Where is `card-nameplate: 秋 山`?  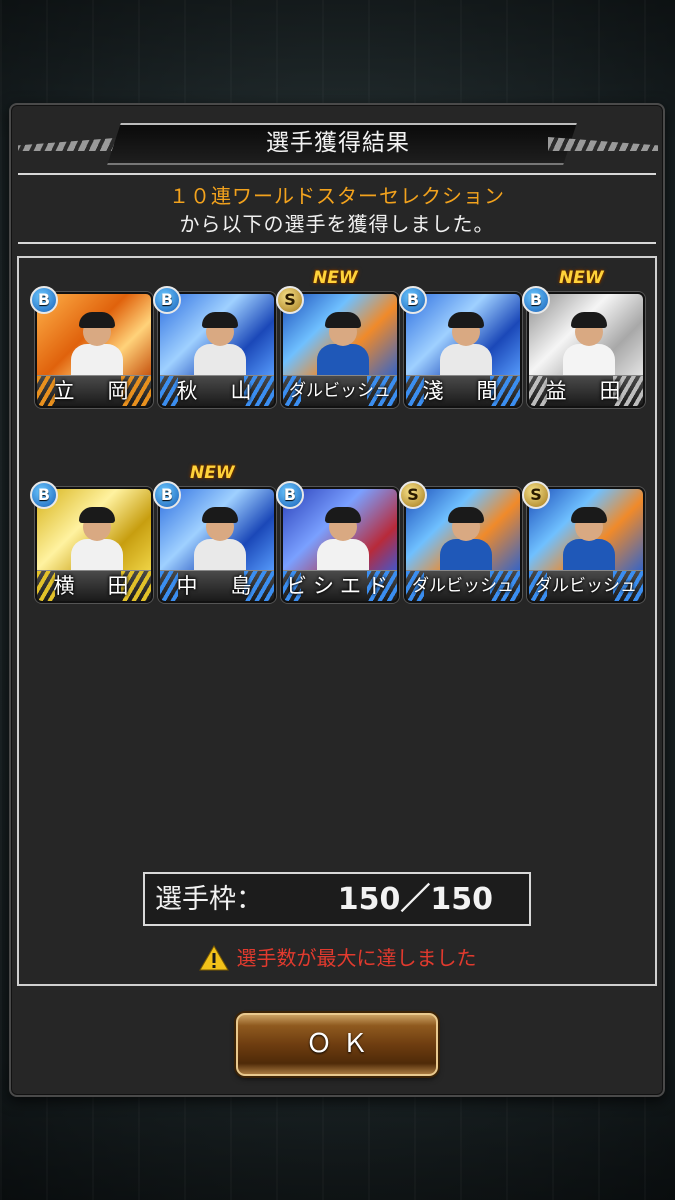 card-nameplate: 秋 山 is located at coordinates (217, 390).